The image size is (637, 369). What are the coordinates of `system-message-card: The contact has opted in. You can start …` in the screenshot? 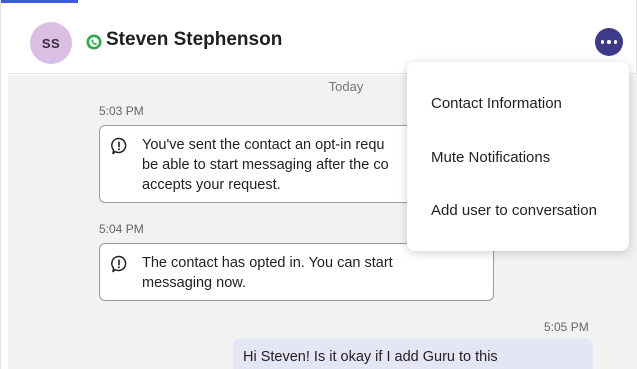 It's located at (296, 272).